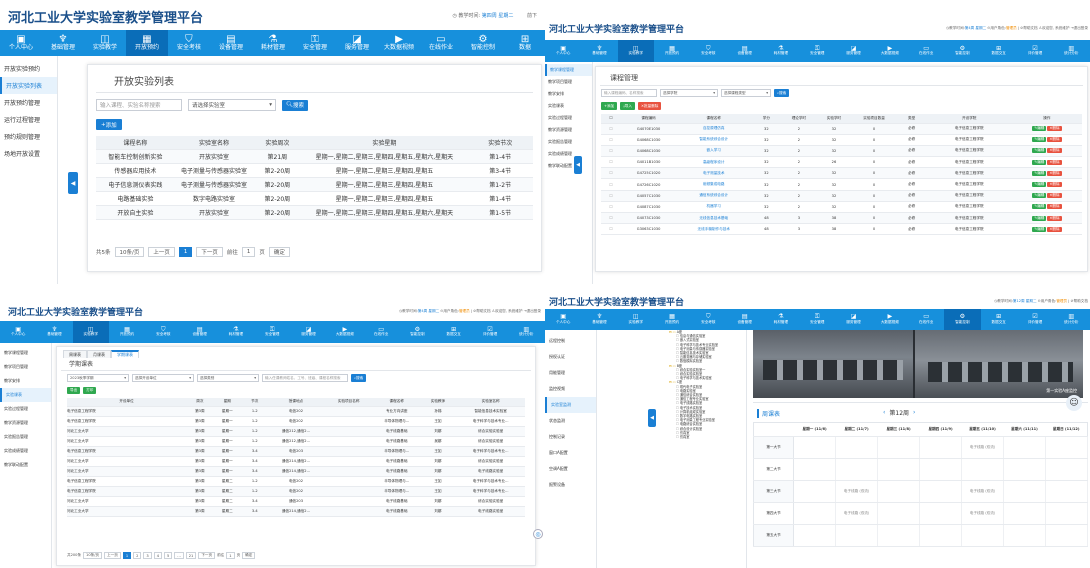 The image size is (1090, 568). Describe the element at coordinates (1074, 403) in the screenshot. I see `assistant-icon: ☺` at that location.